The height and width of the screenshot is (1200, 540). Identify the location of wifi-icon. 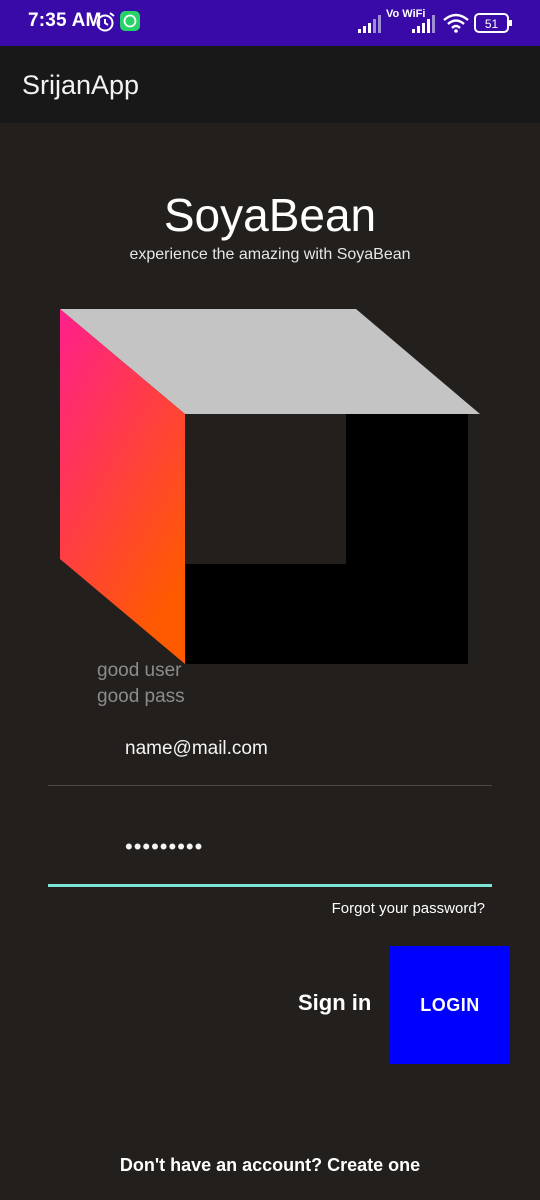
(456, 23).